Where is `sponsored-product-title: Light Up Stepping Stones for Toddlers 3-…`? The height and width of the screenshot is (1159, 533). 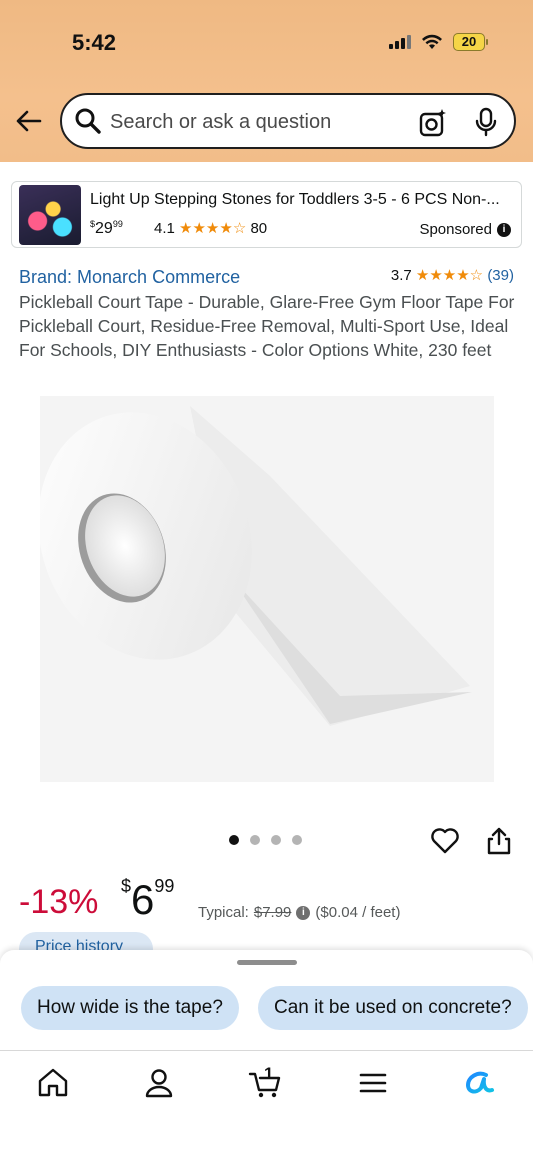
sponsored-product-title: Light Up Stepping Stones for Toddlers 3-… is located at coordinates (295, 199).